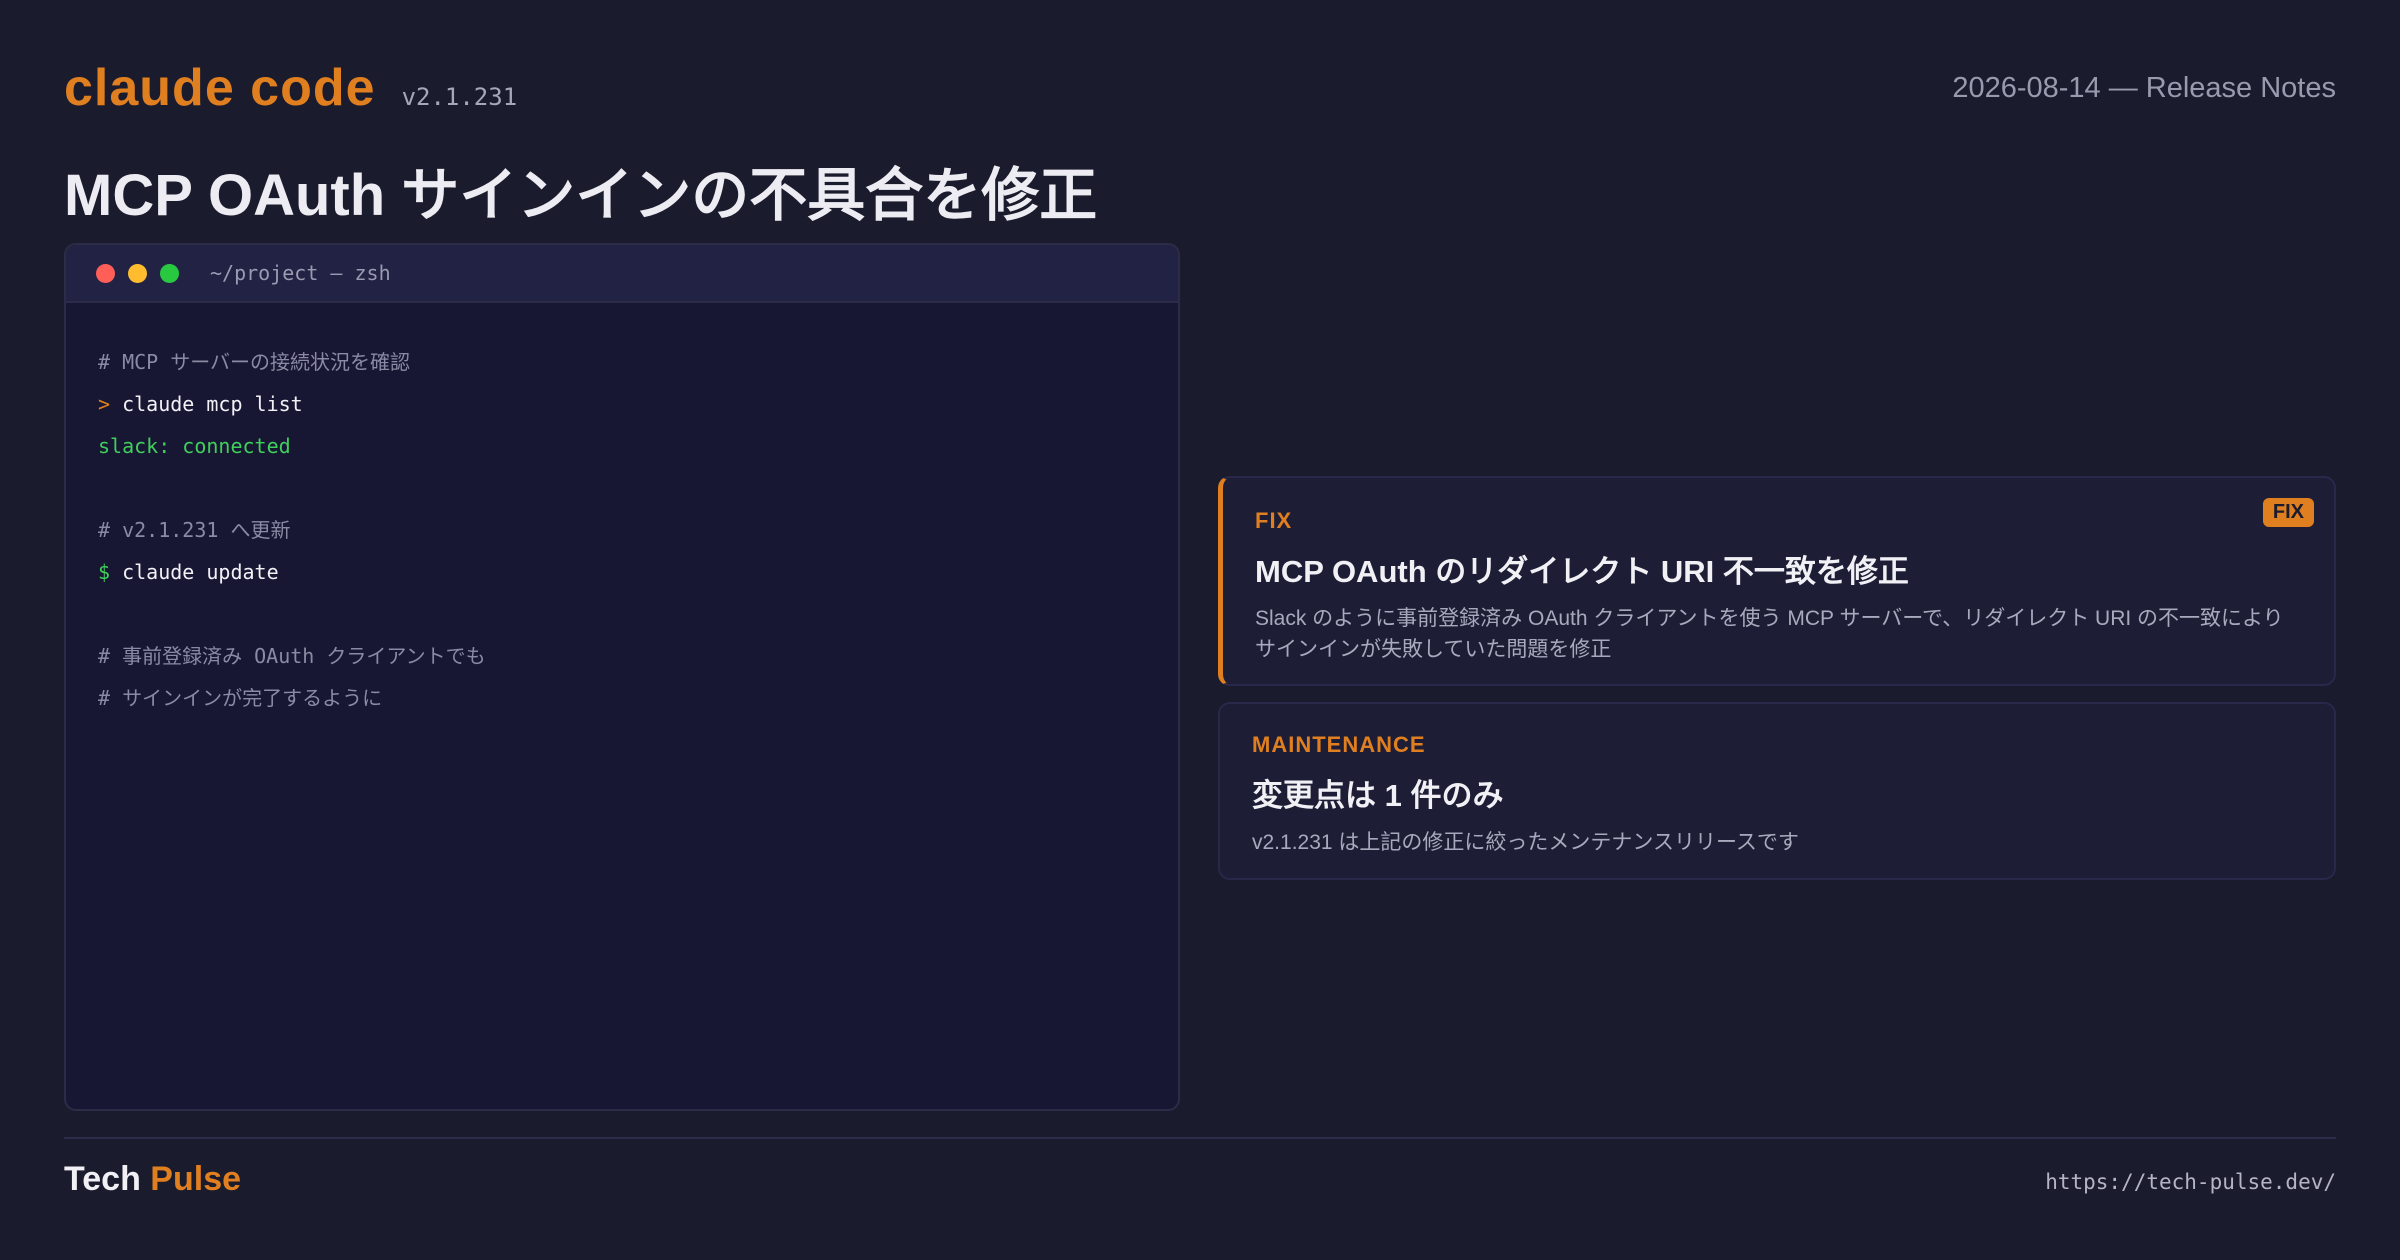 The width and height of the screenshot is (2400, 1260). I want to click on terminal-title: ~/project — zsh, so click(300, 273).